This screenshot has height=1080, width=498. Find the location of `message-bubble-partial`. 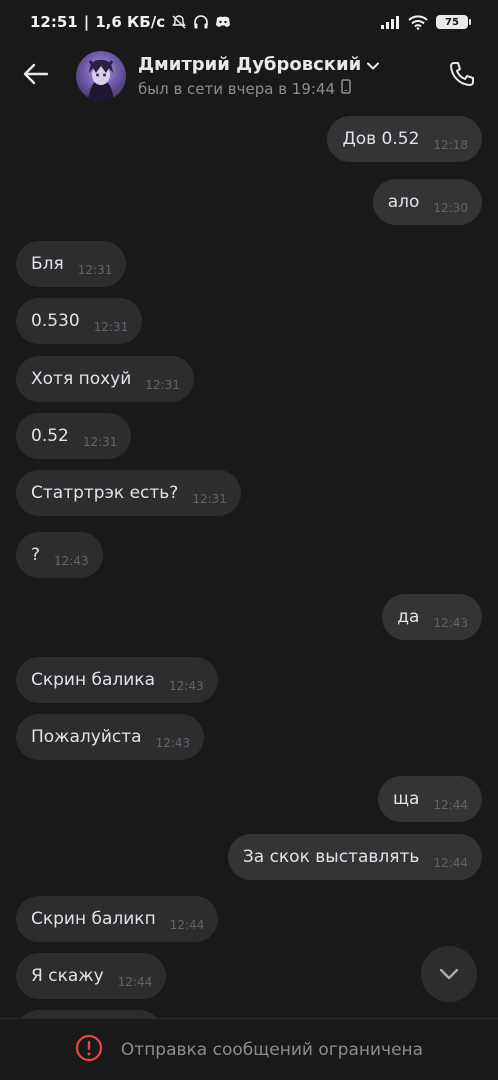

message-bubble-partial is located at coordinates (89, 1014).